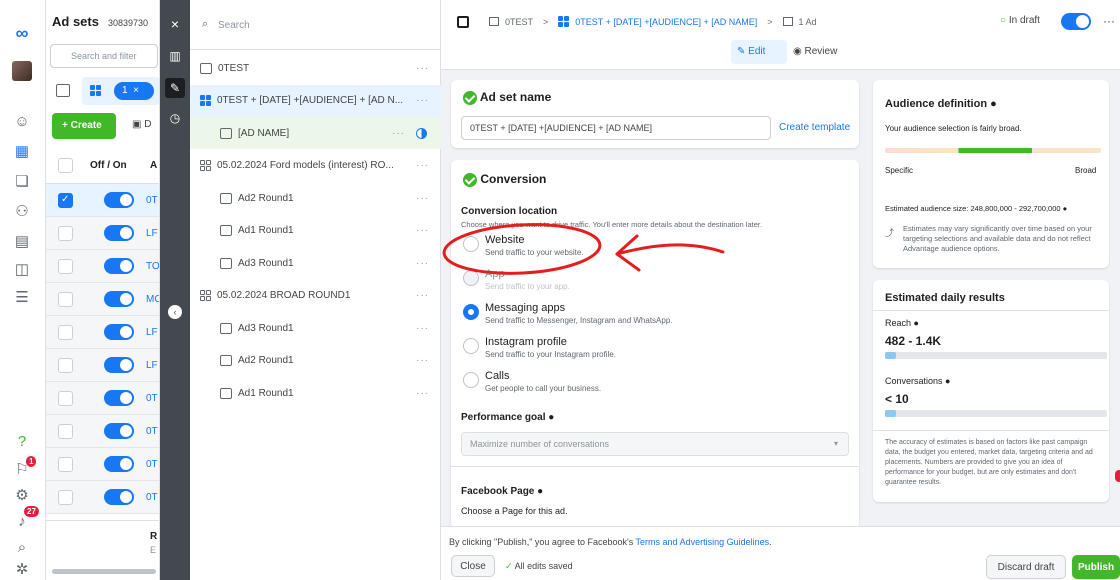  Describe the element at coordinates (175, 88) in the screenshot. I see `edit-pencil-icon: ✎` at that location.